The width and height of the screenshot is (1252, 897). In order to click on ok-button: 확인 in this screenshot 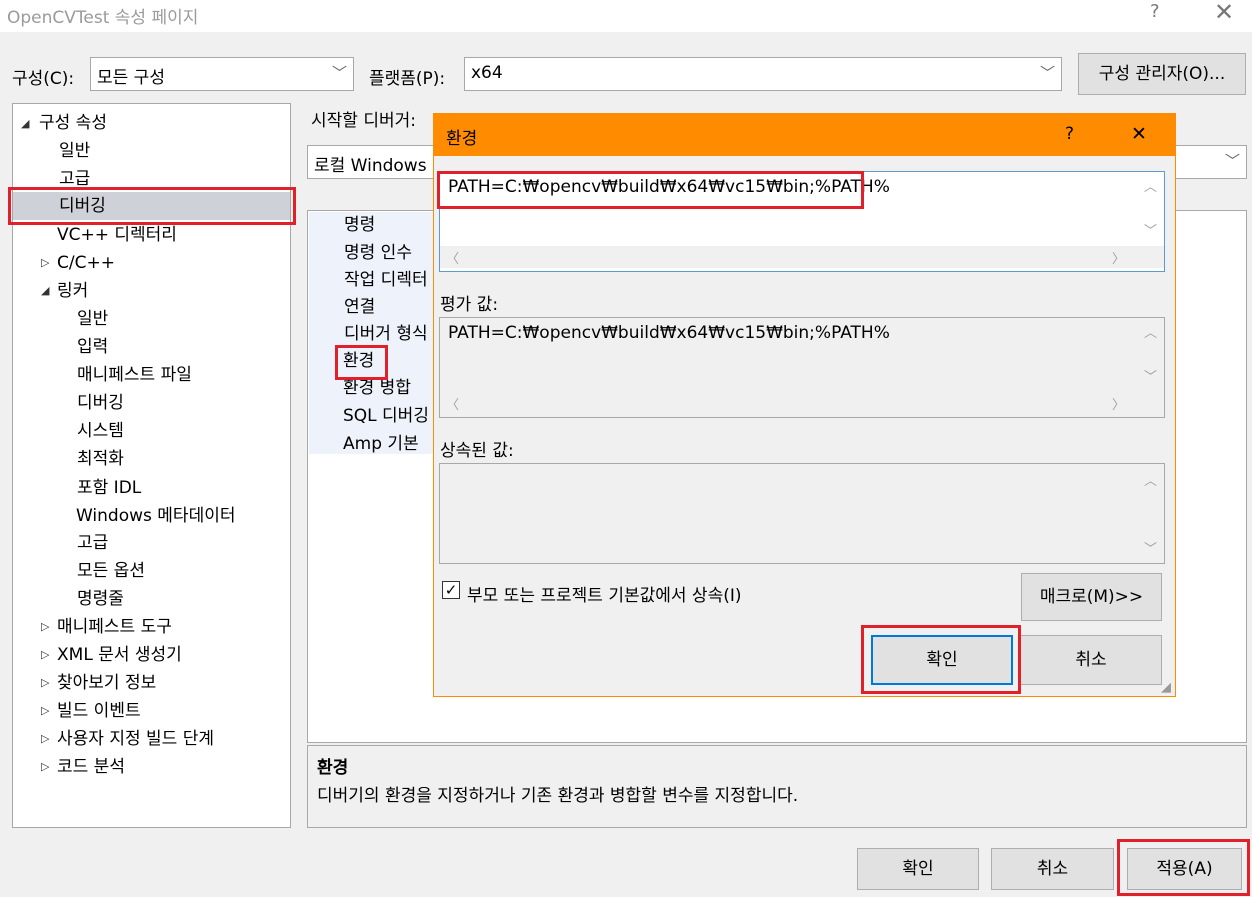, I will do `click(918, 869)`.